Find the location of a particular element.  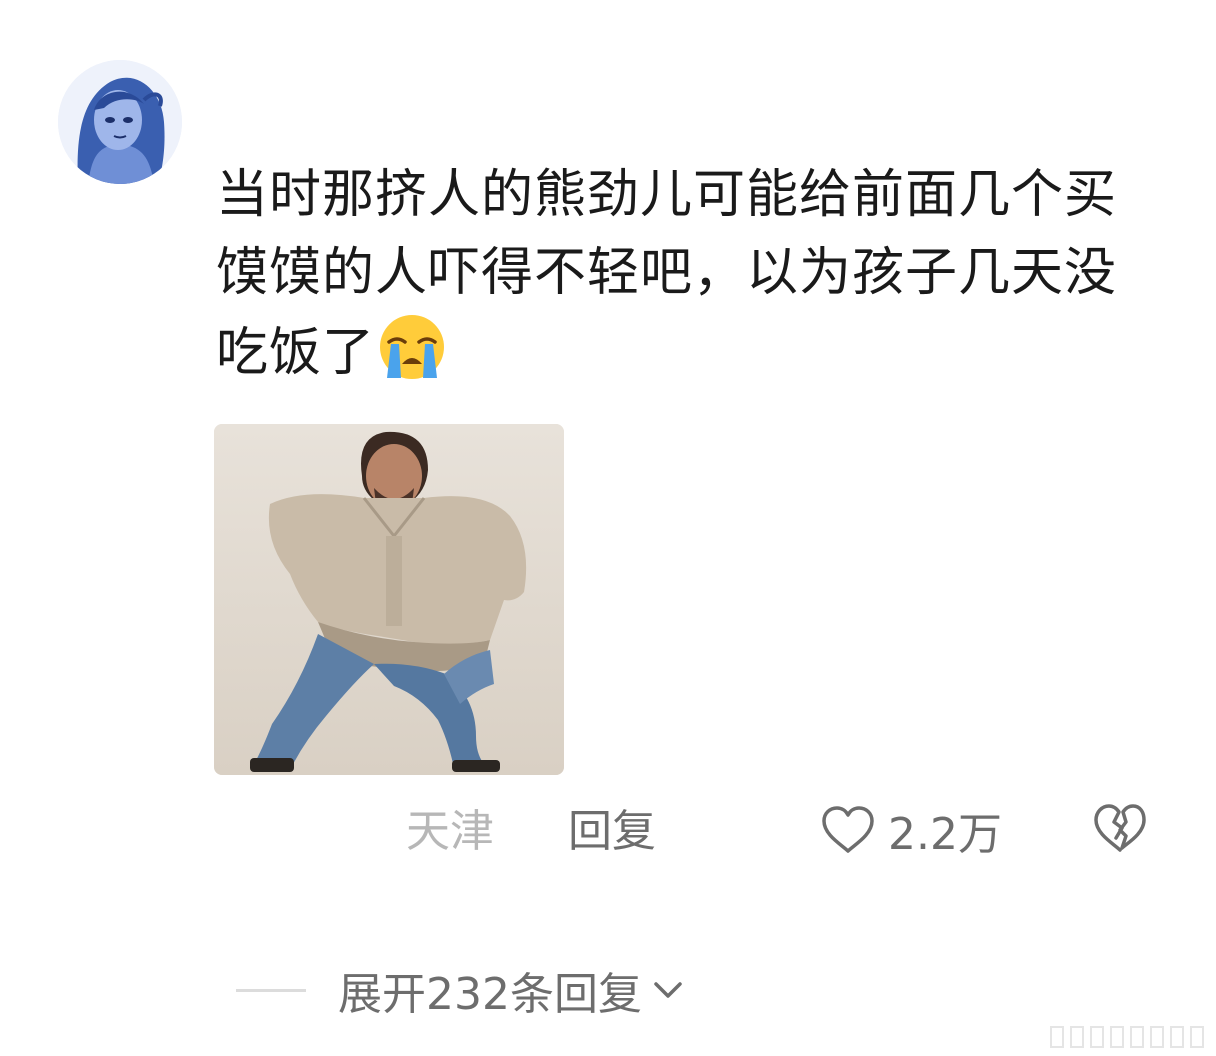

like-count: 2.2万 is located at coordinates (945, 834).